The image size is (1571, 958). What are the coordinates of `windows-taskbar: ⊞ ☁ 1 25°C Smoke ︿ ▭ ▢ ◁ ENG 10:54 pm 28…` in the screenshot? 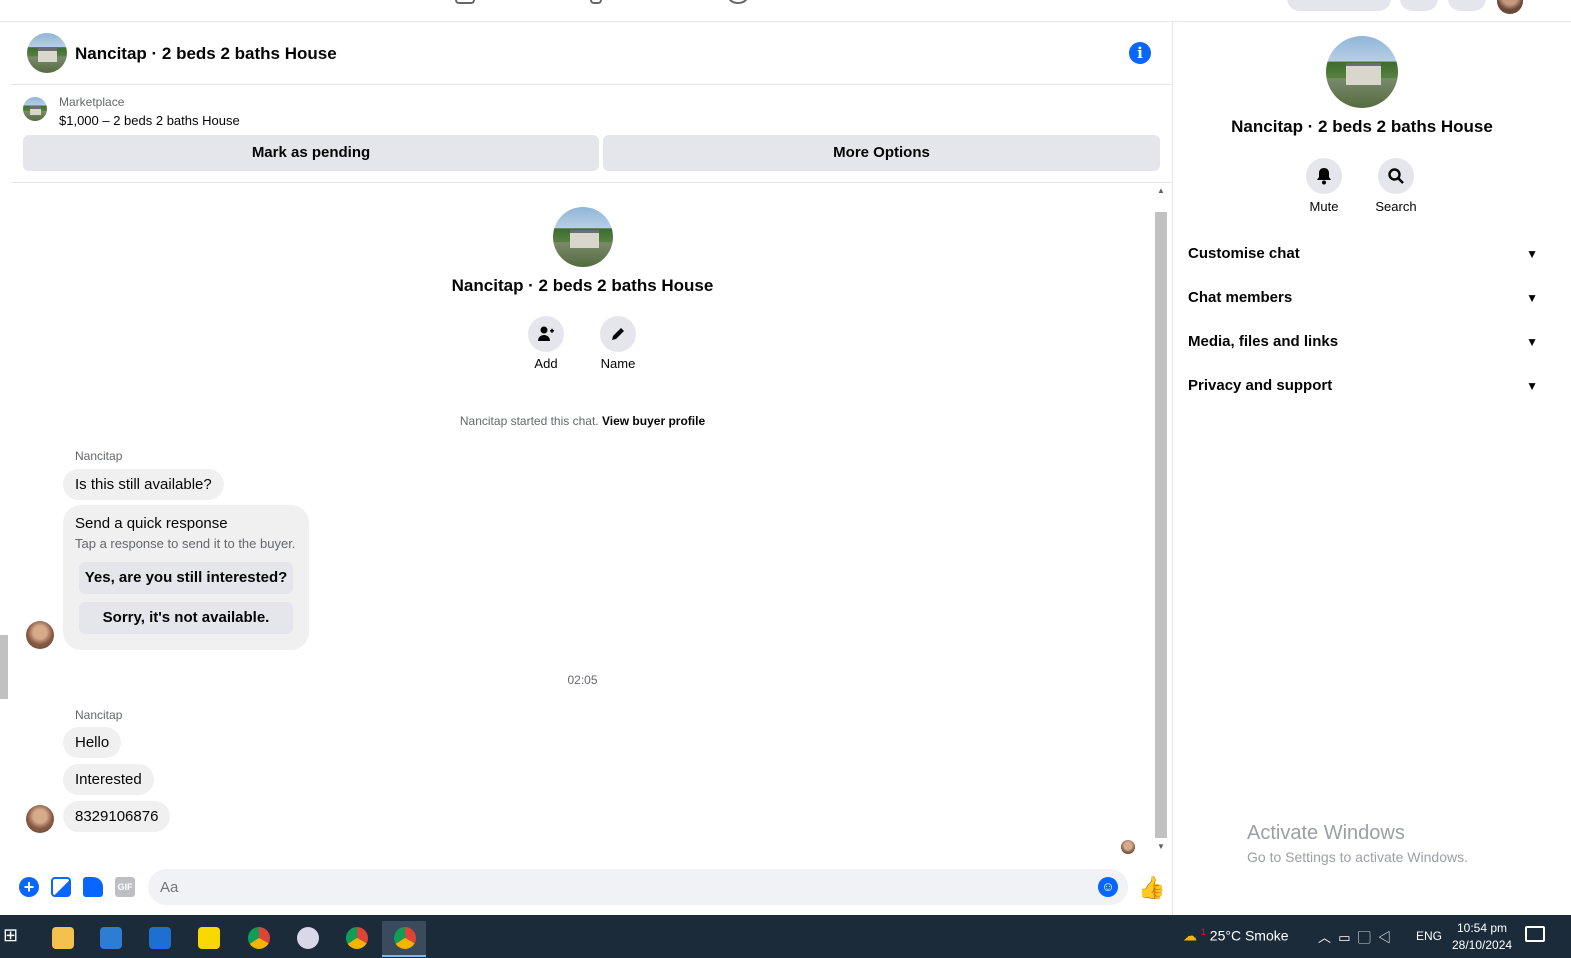 It's located at (785, 936).